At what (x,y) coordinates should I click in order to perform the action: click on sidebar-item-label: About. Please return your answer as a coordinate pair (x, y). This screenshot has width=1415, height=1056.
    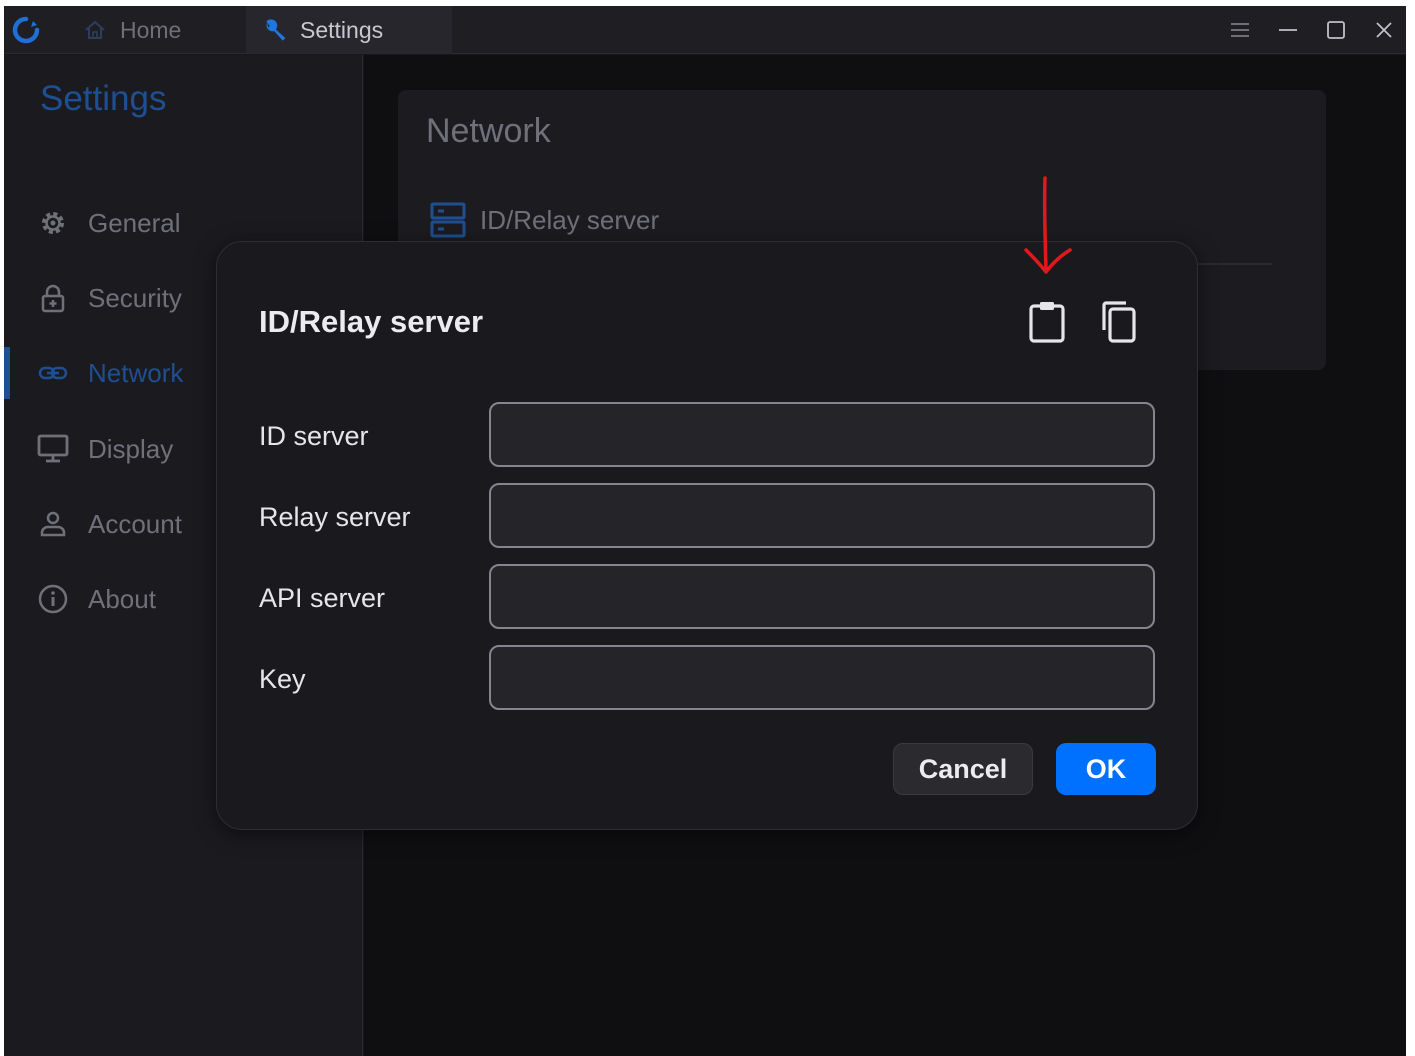
    Looking at the image, I should click on (122, 598).